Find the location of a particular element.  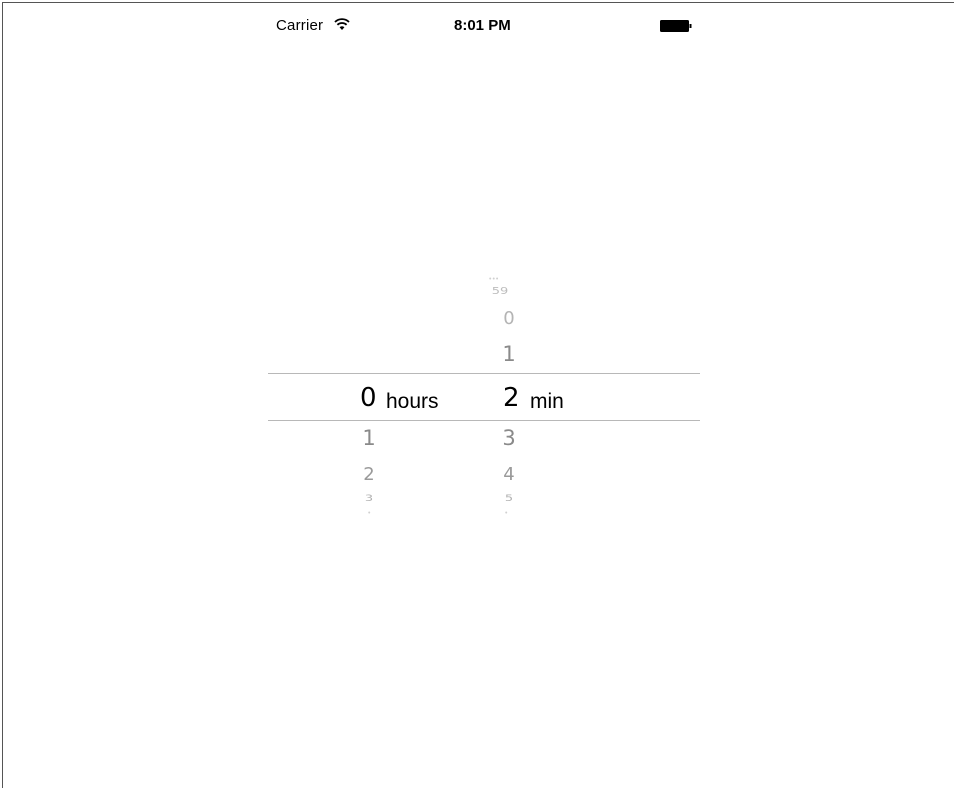

carrier-label: Carrier is located at coordinates (300, 25).